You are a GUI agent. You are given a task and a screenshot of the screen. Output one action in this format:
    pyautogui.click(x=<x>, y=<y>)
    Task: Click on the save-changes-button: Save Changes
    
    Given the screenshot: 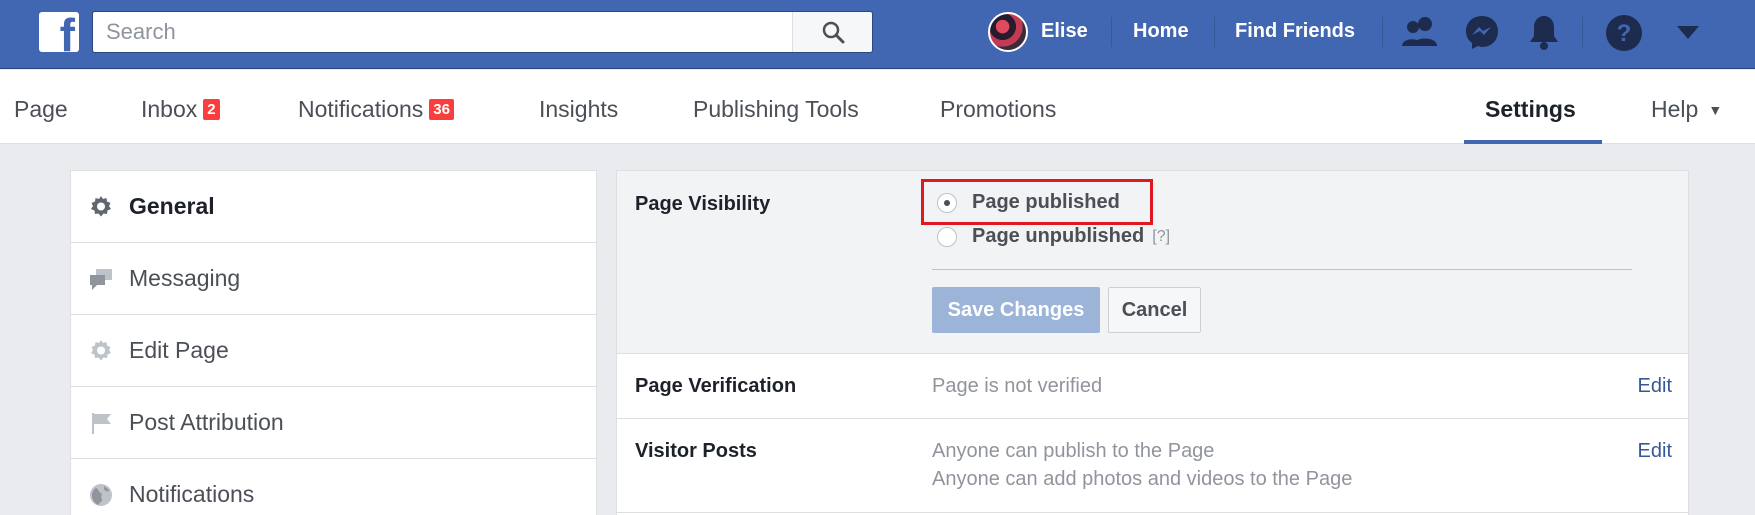 What is the action you would take?
    pyautogui.click(x=1016, y=310)
    